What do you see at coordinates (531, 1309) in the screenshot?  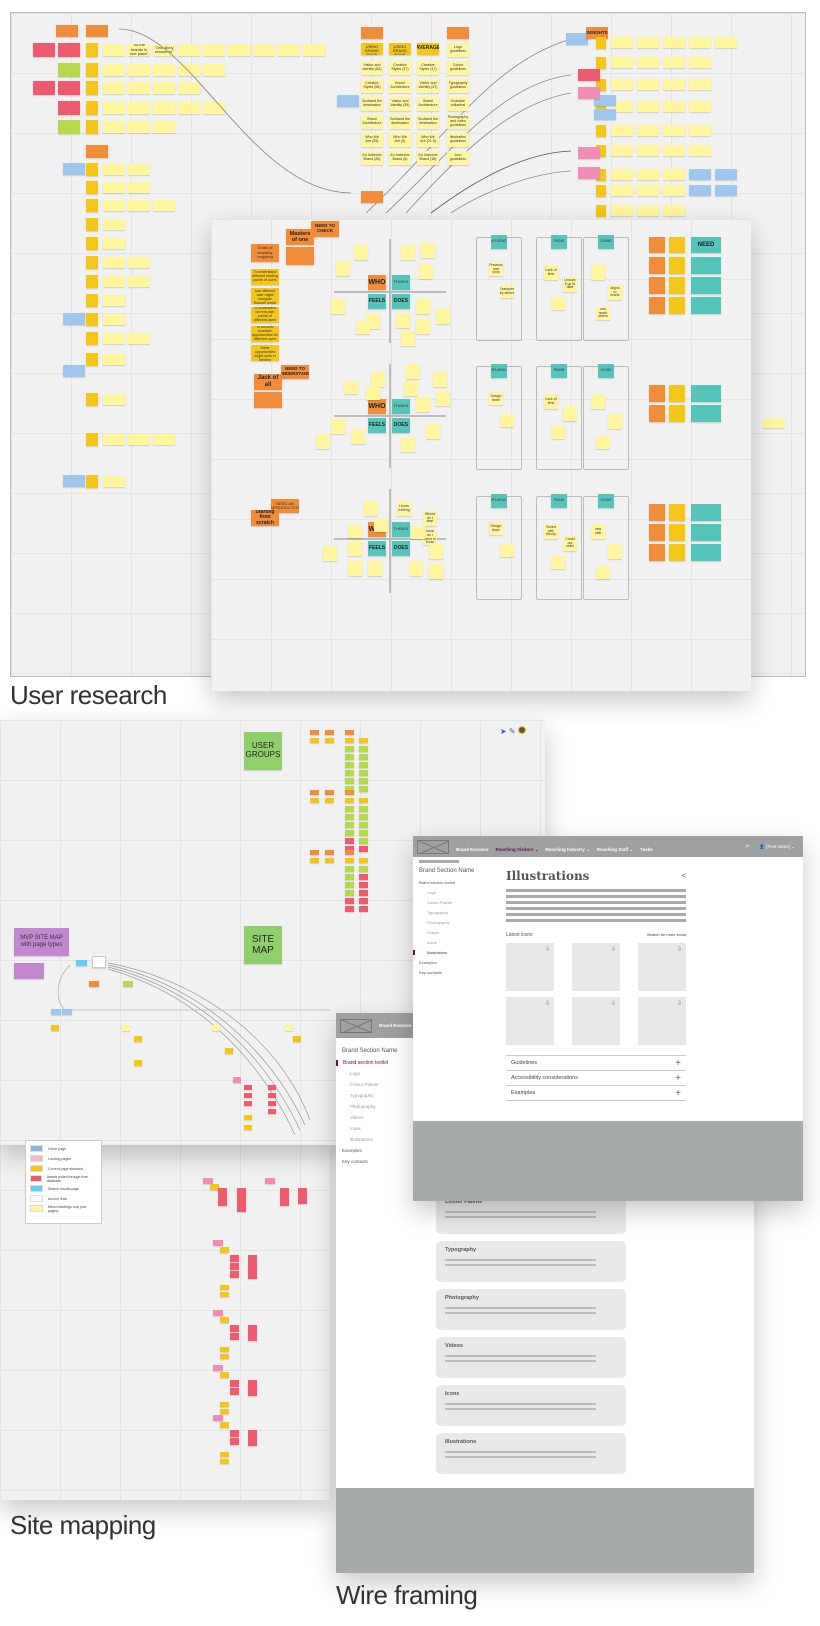 I see `content-card: Photography` at bounding box center [531, 1309].